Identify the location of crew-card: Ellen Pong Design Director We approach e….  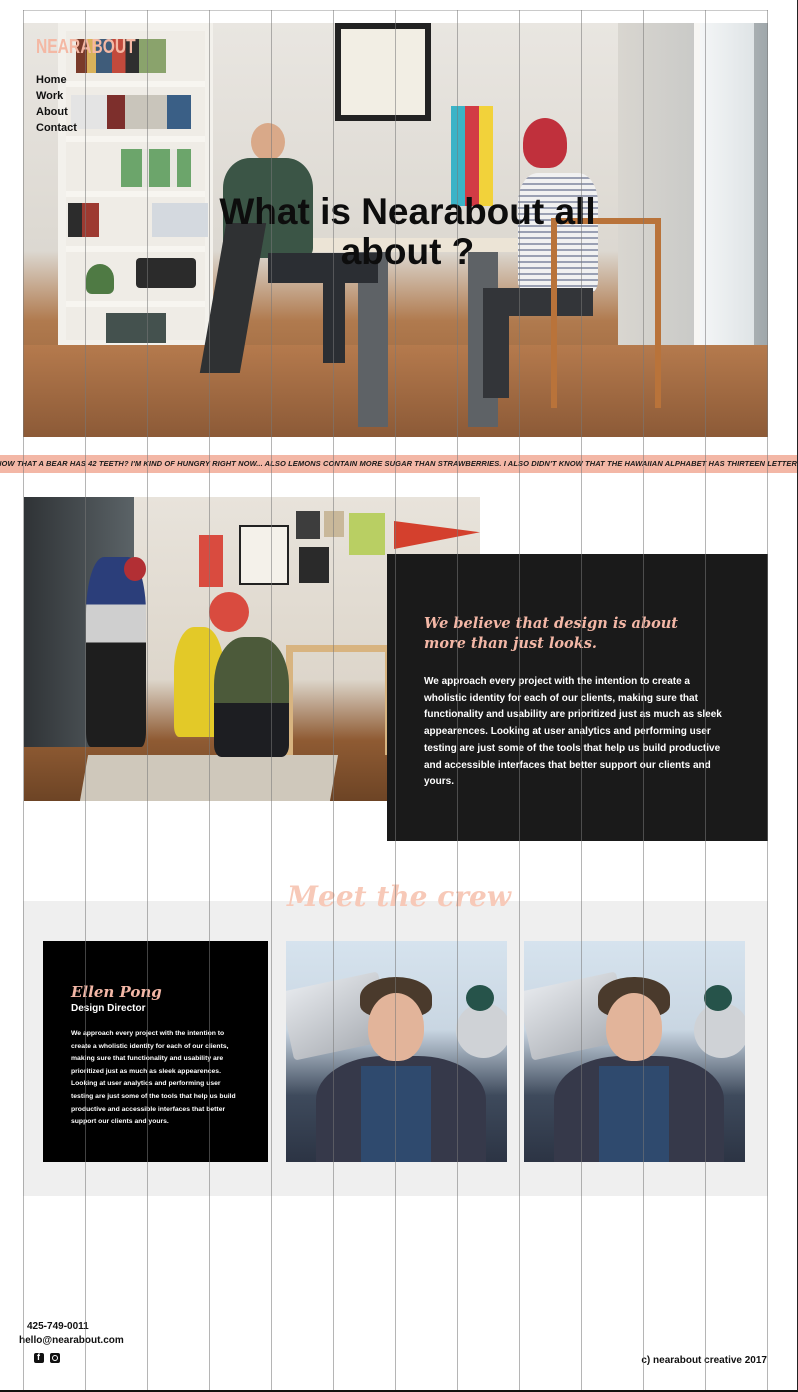
(155, 1051).